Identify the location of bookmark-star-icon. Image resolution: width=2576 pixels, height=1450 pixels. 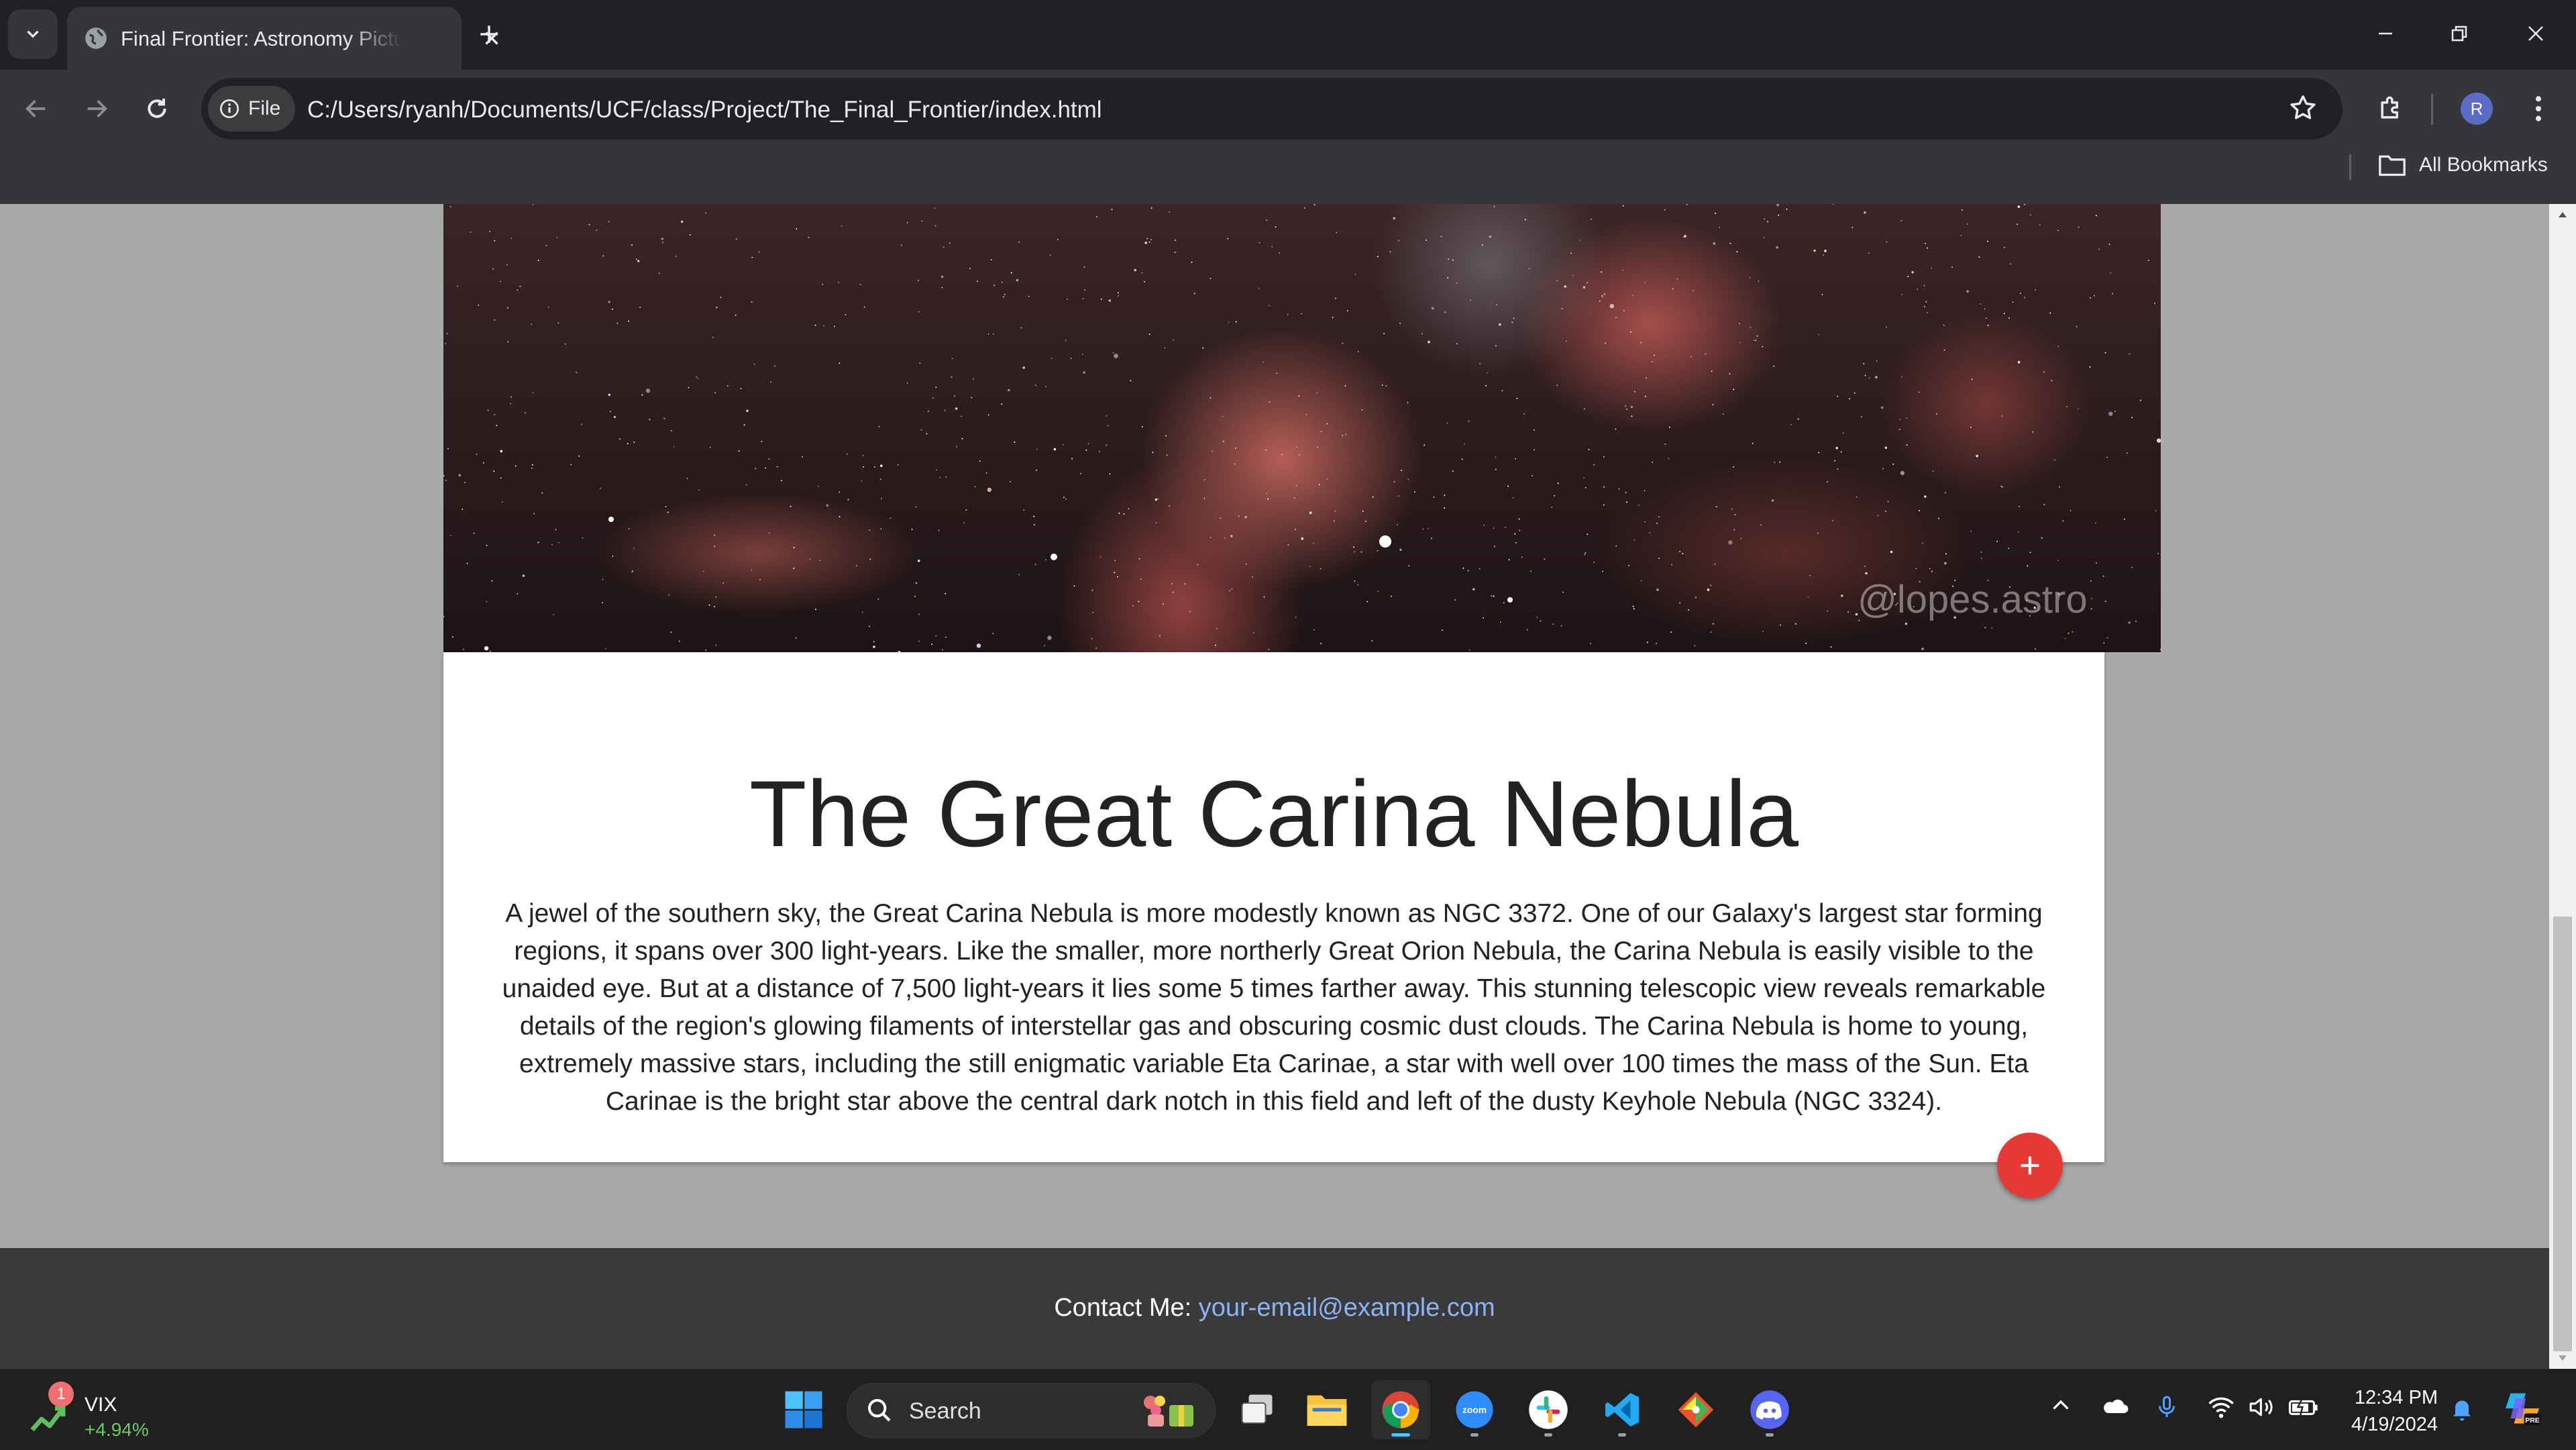
(2303, 108).